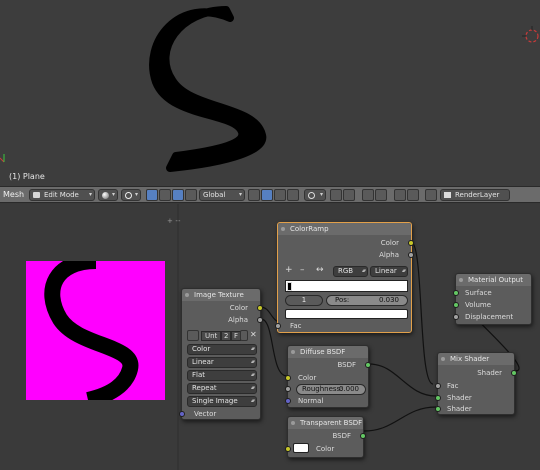 Image resolution: width=540 pixels, height=470 pixels. I want to click on stop-color-swatch, so click(346, 314).